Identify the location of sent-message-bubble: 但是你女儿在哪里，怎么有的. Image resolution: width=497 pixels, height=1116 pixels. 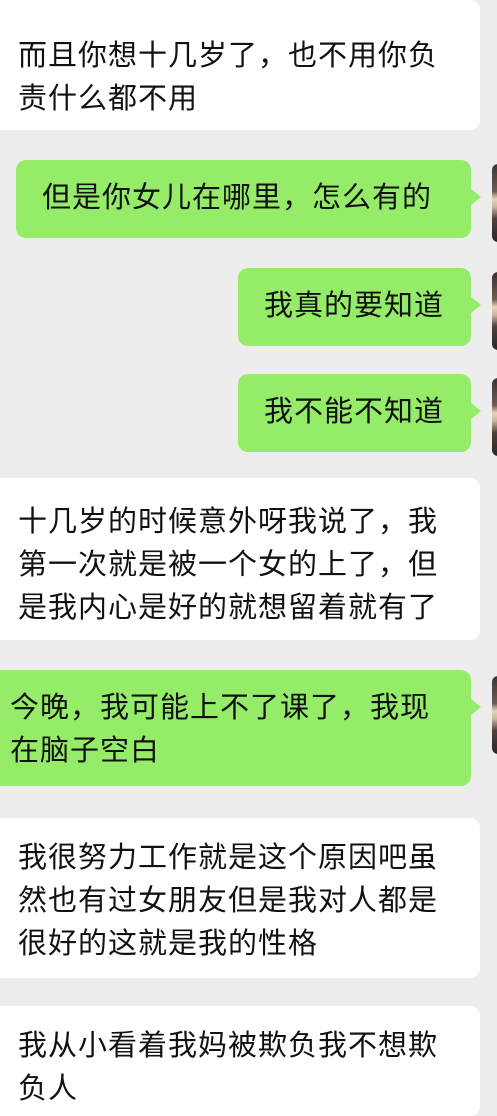
(248, 199).